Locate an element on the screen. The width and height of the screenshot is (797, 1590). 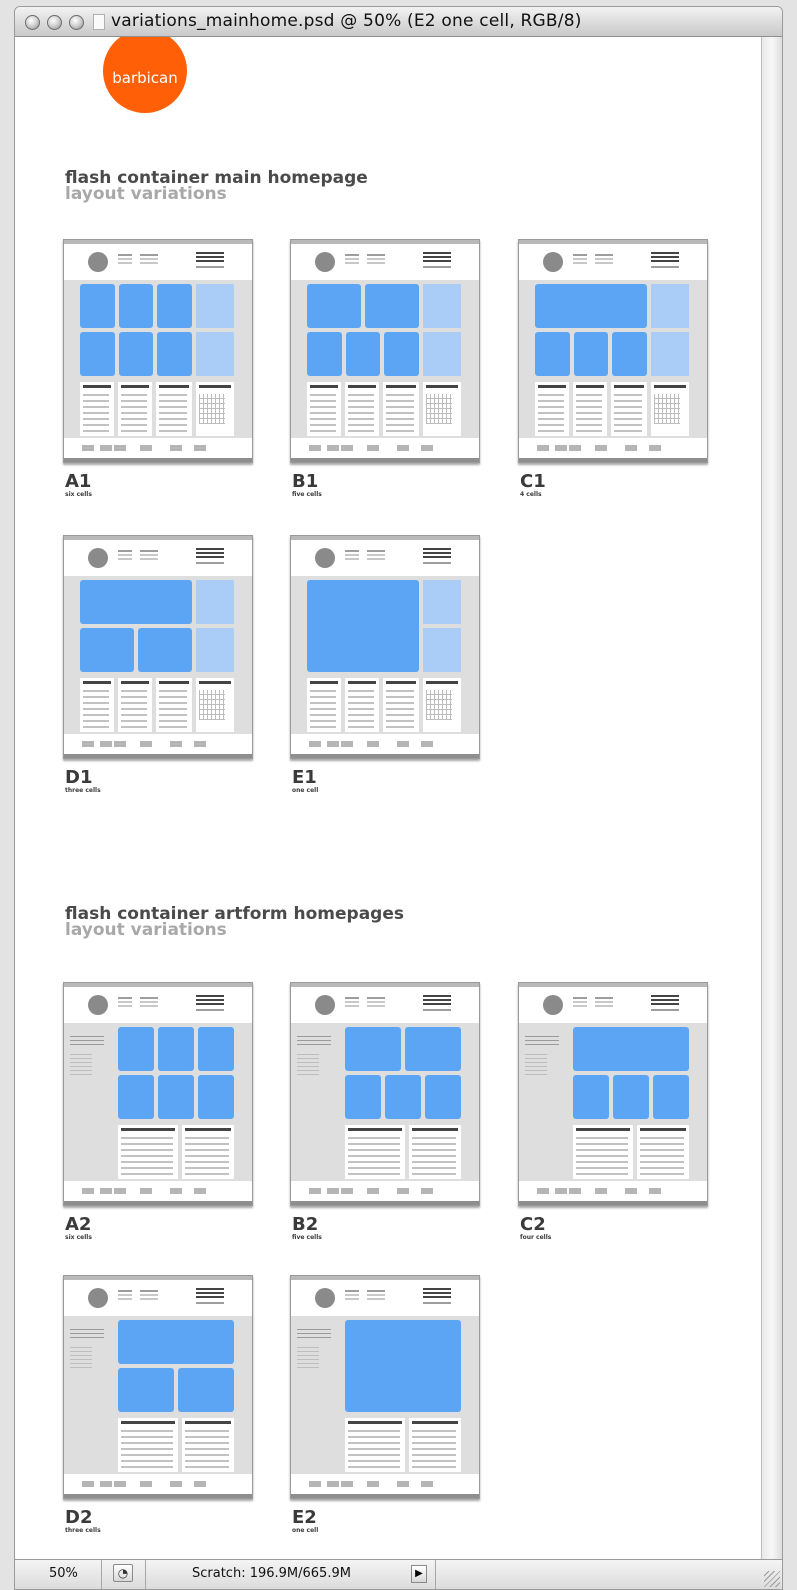
variation-code: B1 is located at coordinates (305, 481).